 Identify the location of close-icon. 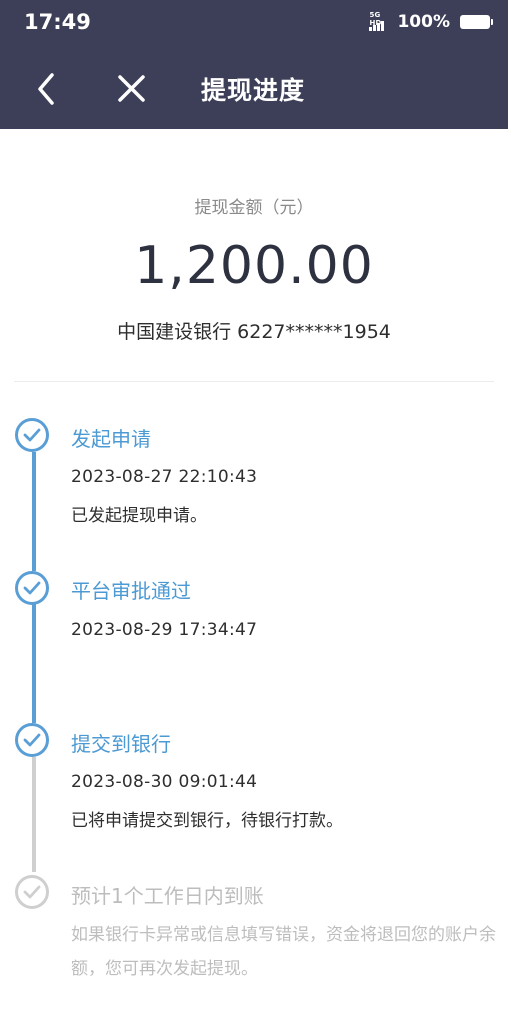
(131, 88).